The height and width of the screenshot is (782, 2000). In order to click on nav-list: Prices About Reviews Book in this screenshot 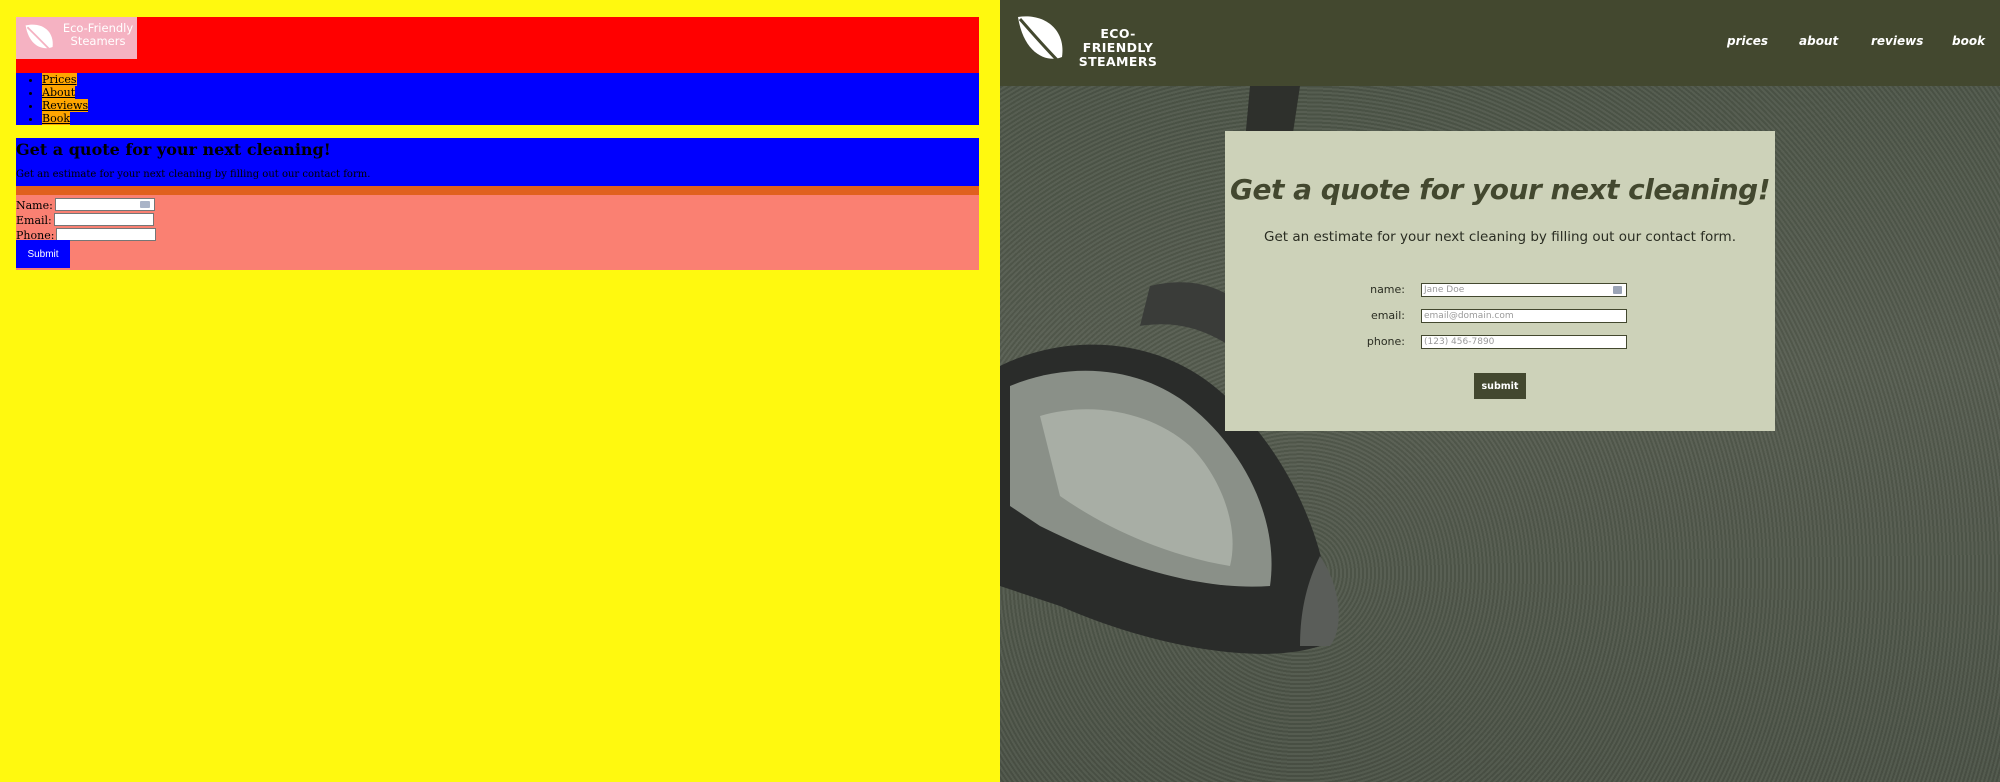, I will do `click(497, 99)`.